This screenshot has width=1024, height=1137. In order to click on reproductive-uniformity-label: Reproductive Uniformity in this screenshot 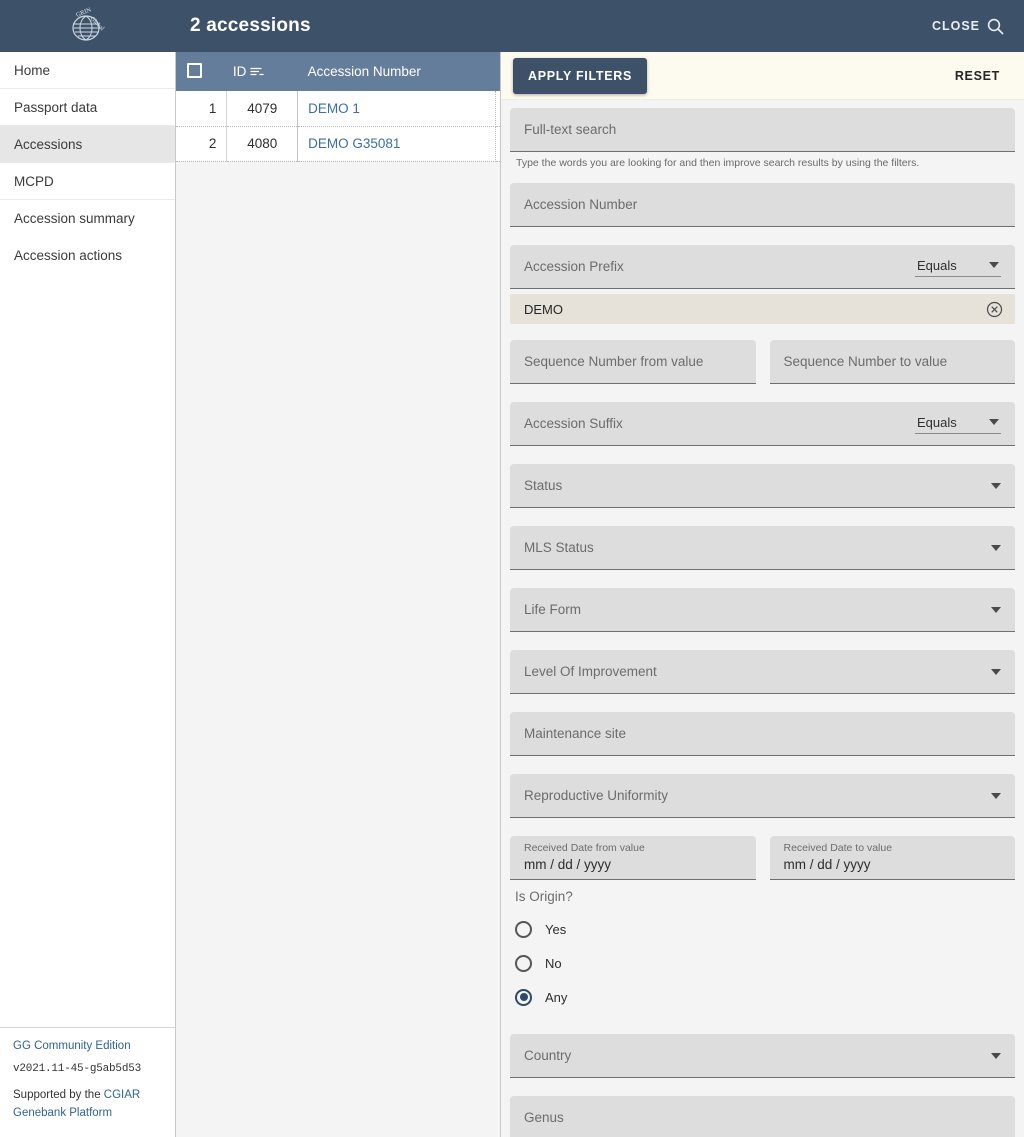, I will do `click(596, 795)`.